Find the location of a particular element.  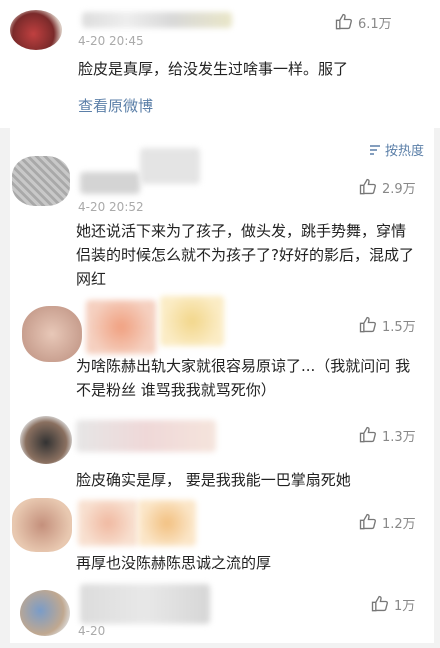

like-button: 2.9万 is located at coordinates (387, 187).